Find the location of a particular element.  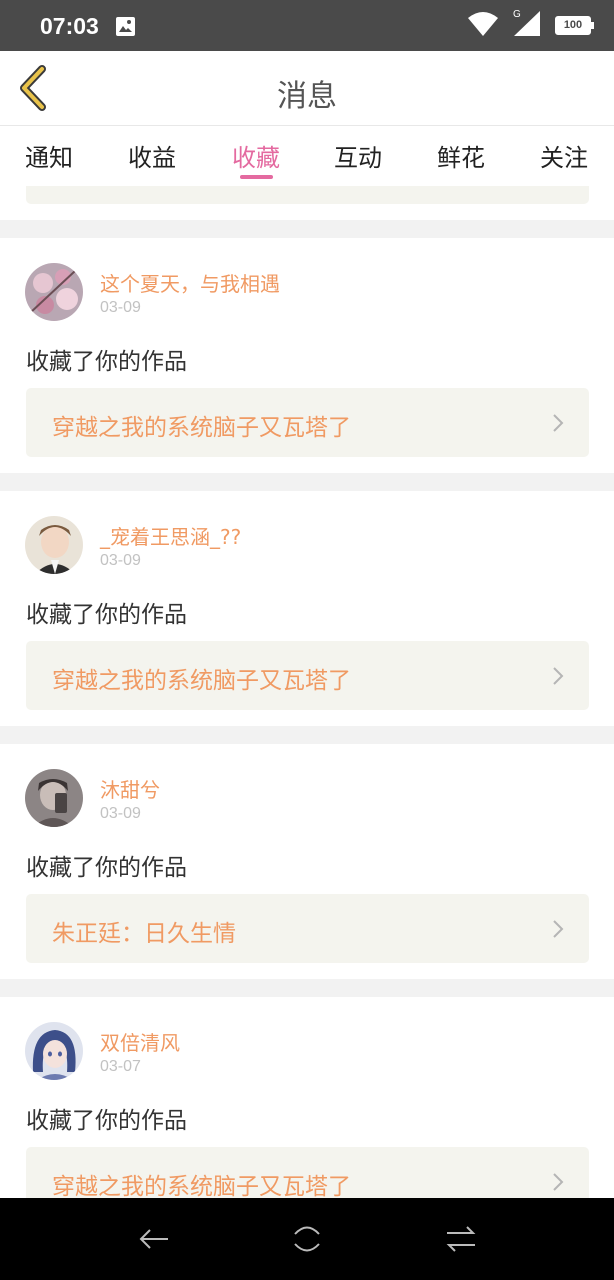

active-tab-indicator is located at coordinates (256, 177).